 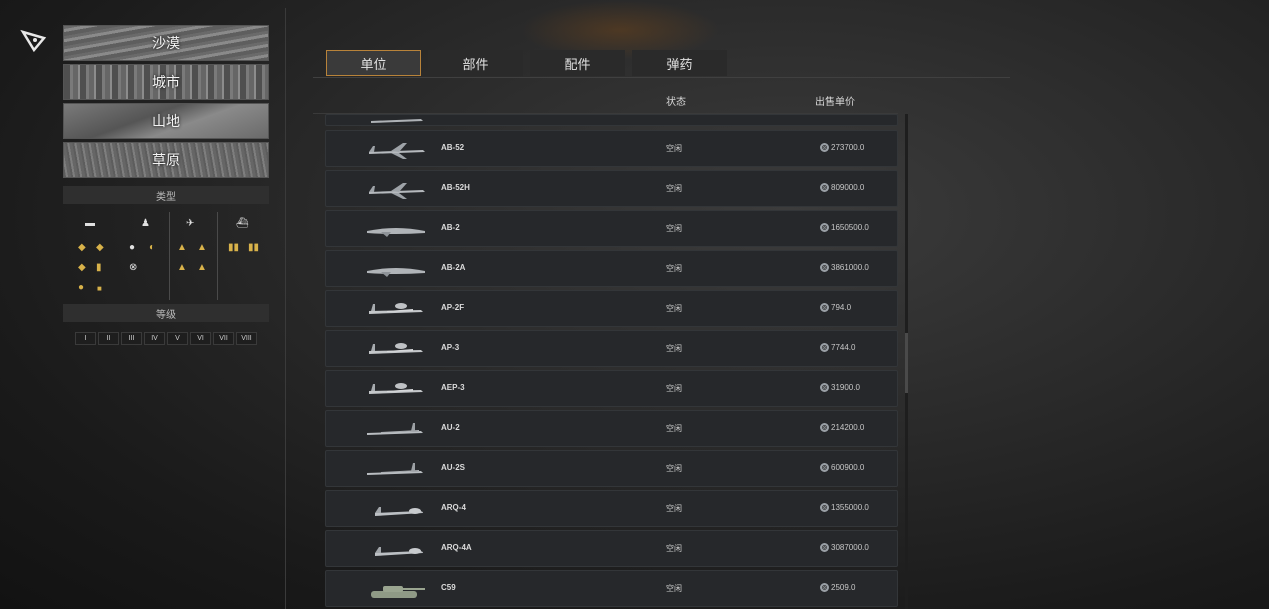 I want to click on unit-price: ◎ 600900.0, so click(x=842, y=467).